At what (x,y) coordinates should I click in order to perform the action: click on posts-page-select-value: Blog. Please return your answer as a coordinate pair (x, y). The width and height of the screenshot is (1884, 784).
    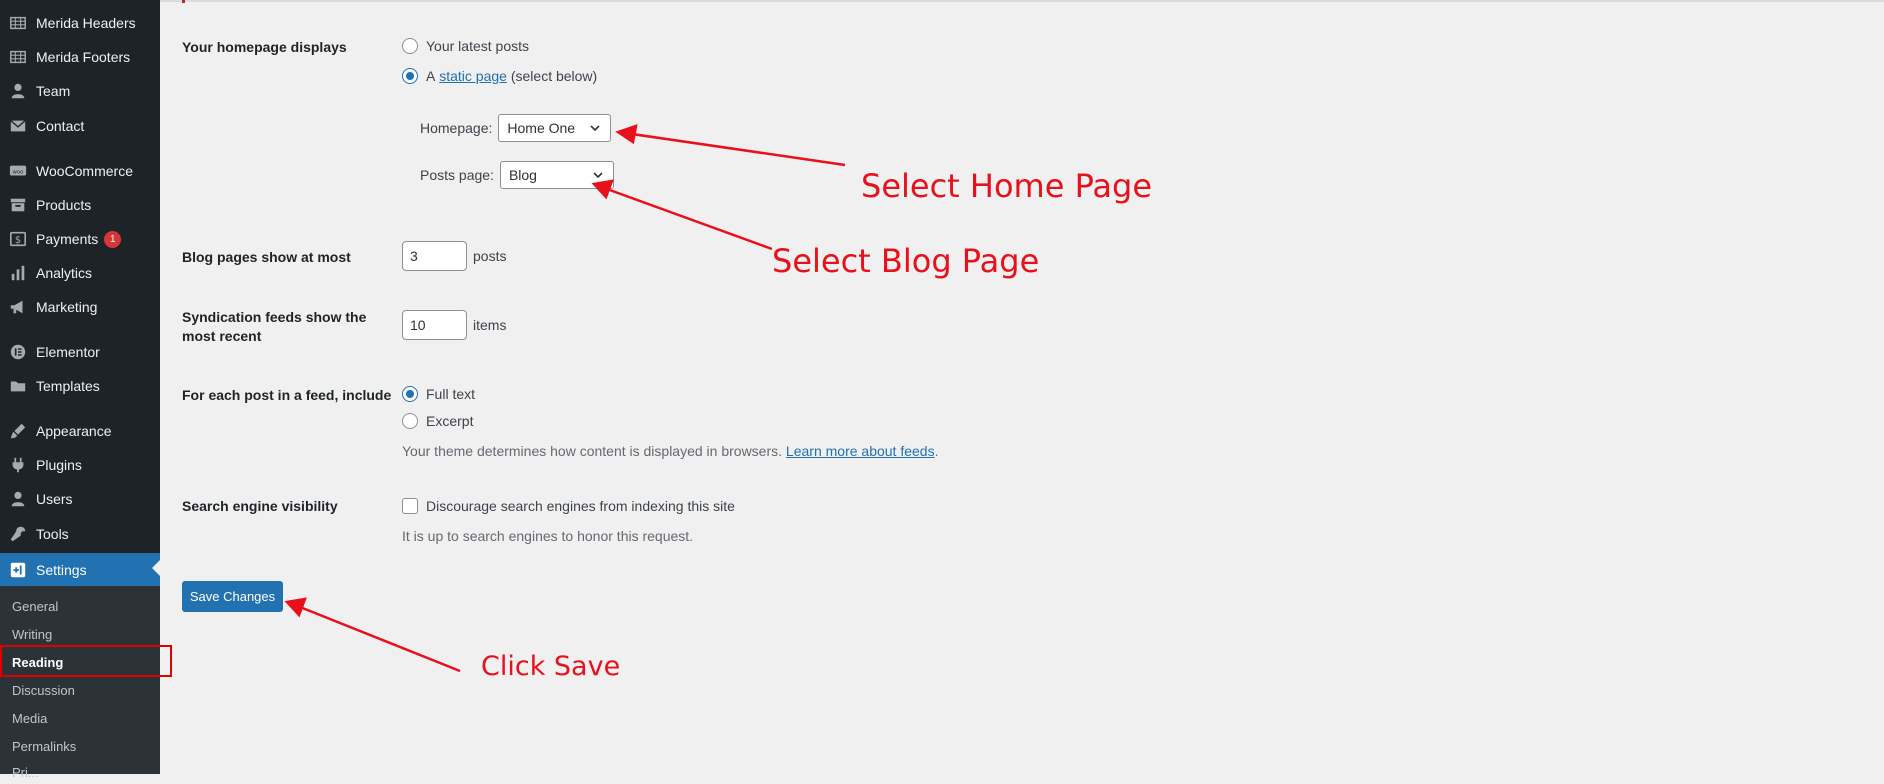
    Looking at the image, I should click on (522, 175).